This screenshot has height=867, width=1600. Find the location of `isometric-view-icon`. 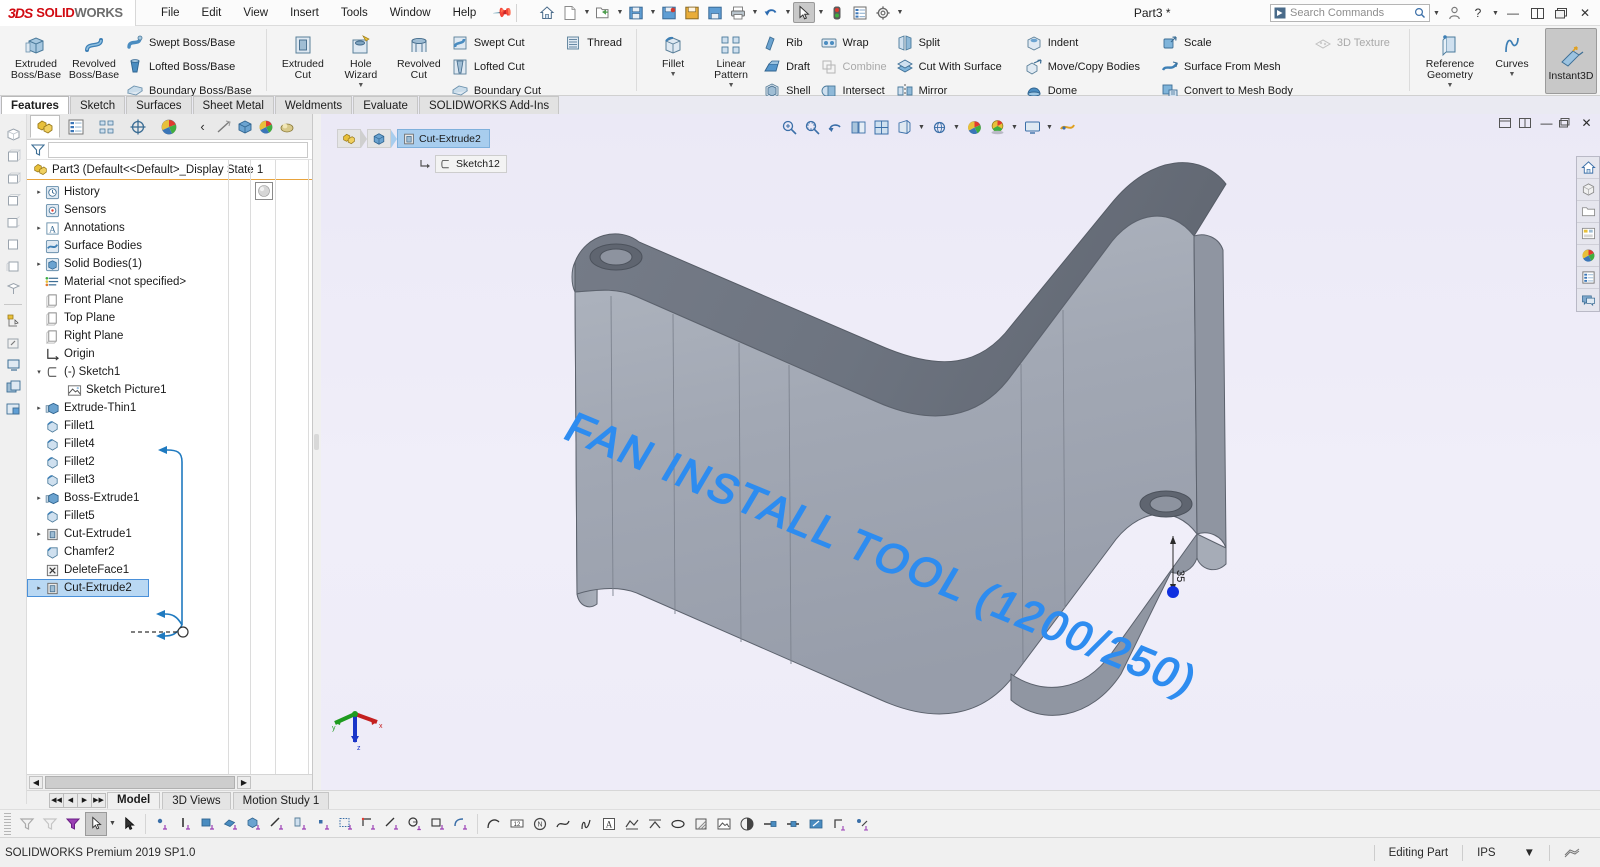

isometric-view-icon is located at coordinates (13, 134).